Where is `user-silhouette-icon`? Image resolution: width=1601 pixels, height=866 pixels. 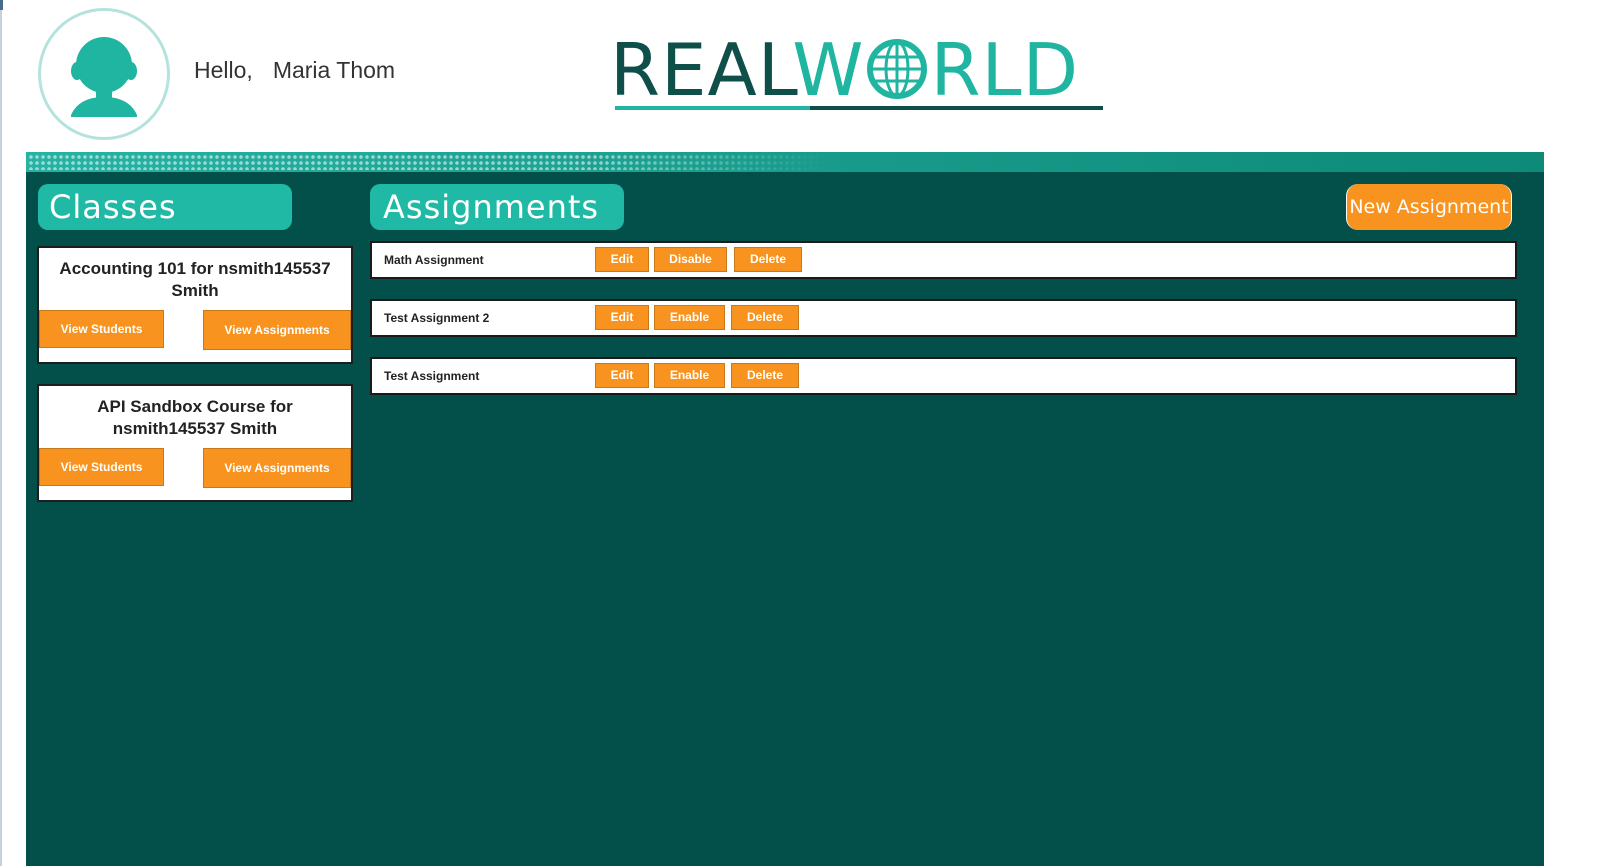
user-silhouette-icon is located at coordinates (104, 77).